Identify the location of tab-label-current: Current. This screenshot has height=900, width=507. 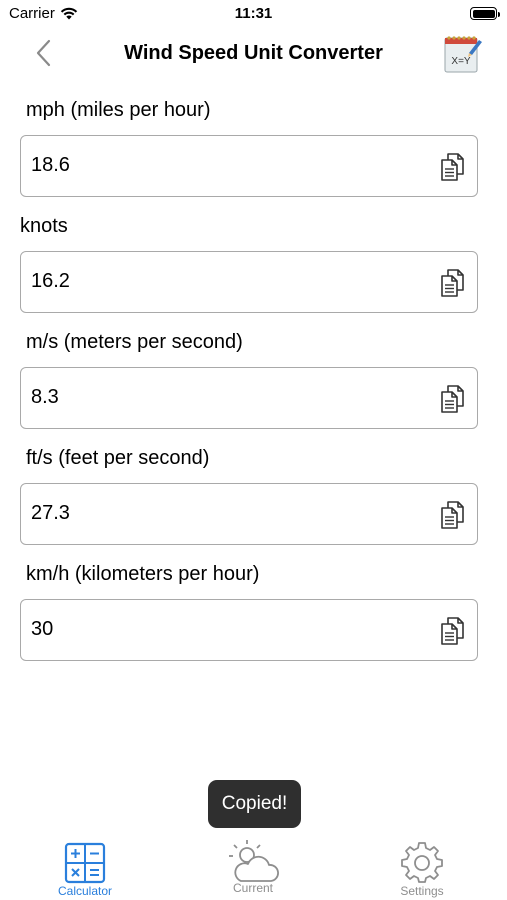
(252, 888).